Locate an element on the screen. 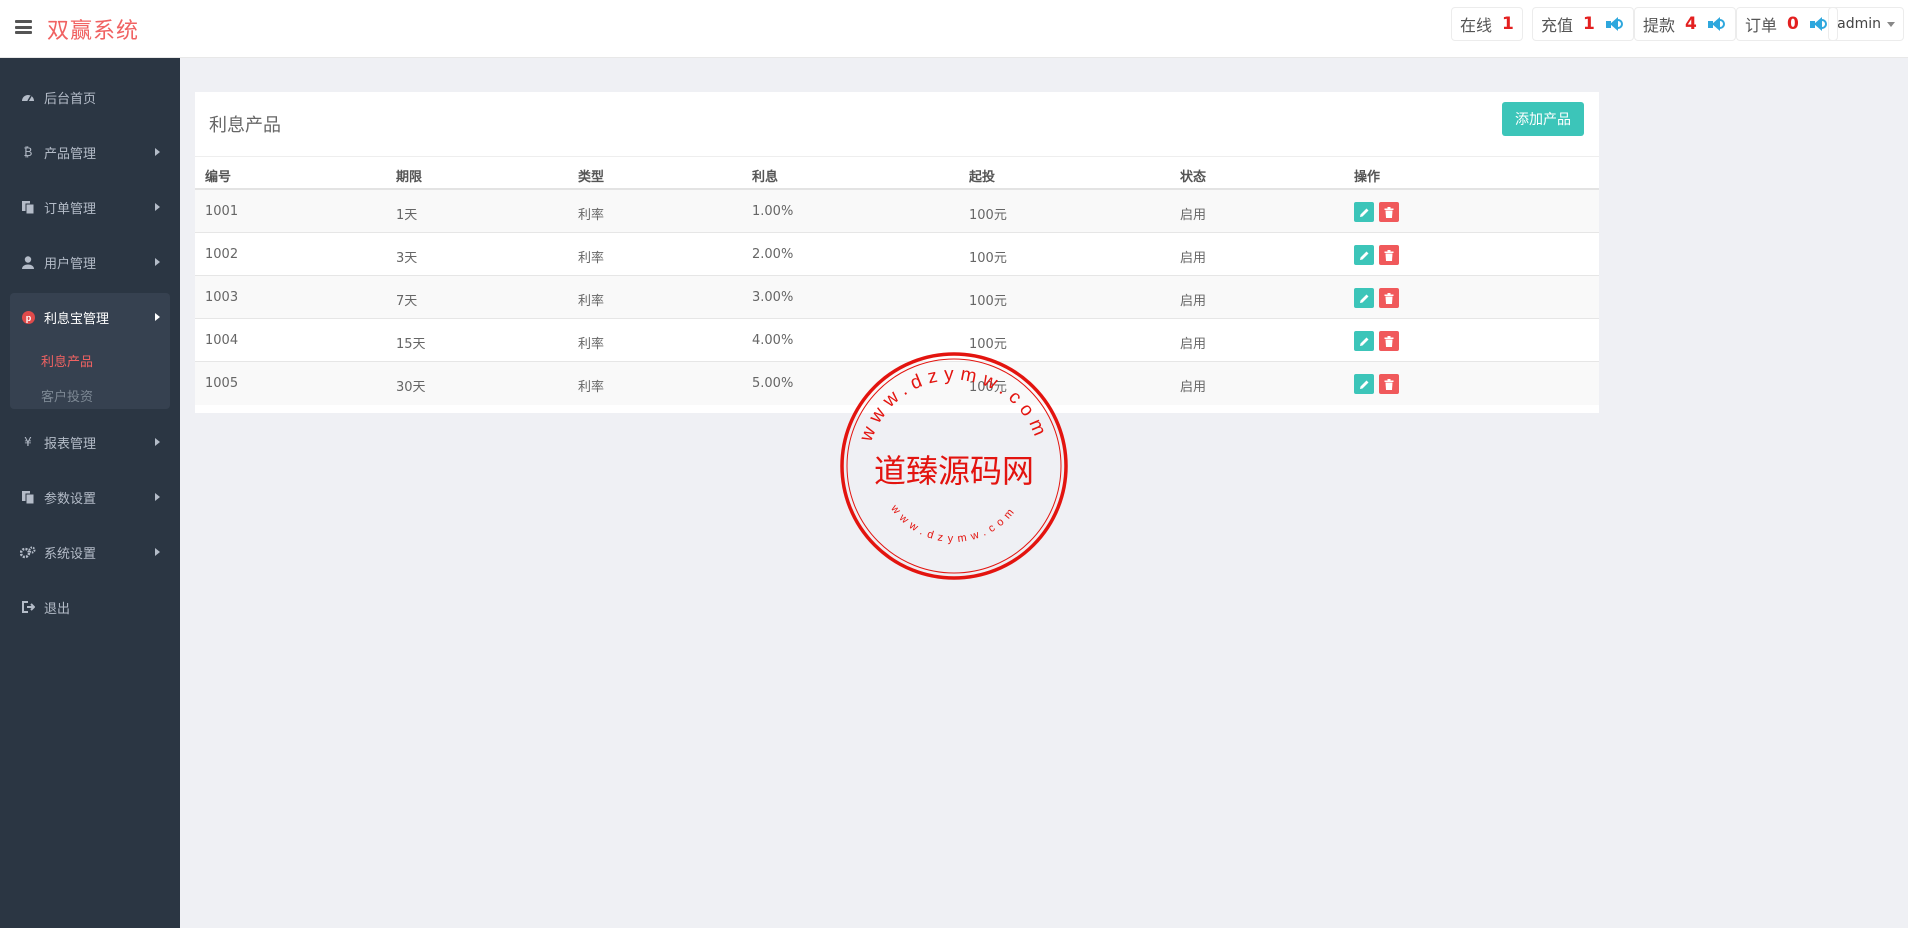 The image size is (1908, 928). sidebar-item-orders: 订单管理 is located at coordinates (90, 207).